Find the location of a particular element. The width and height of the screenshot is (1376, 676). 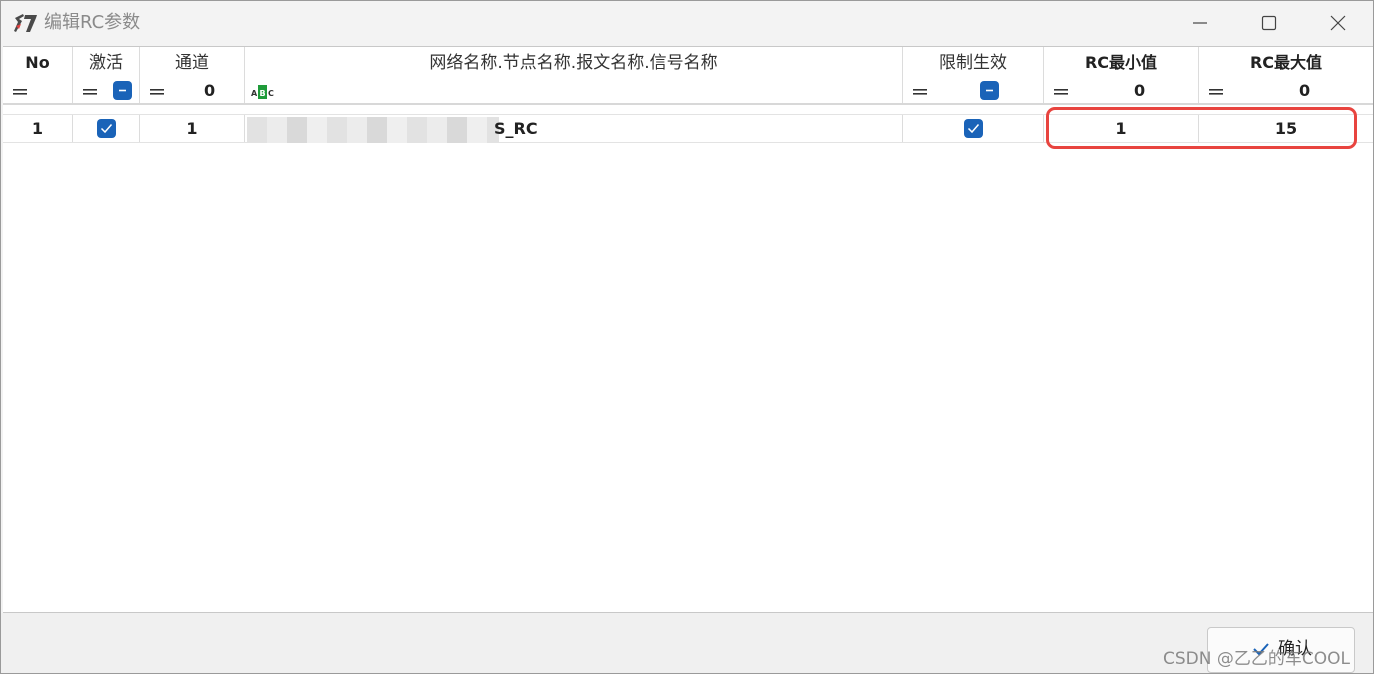

svg-text: A is located at coordinates (254, 93).